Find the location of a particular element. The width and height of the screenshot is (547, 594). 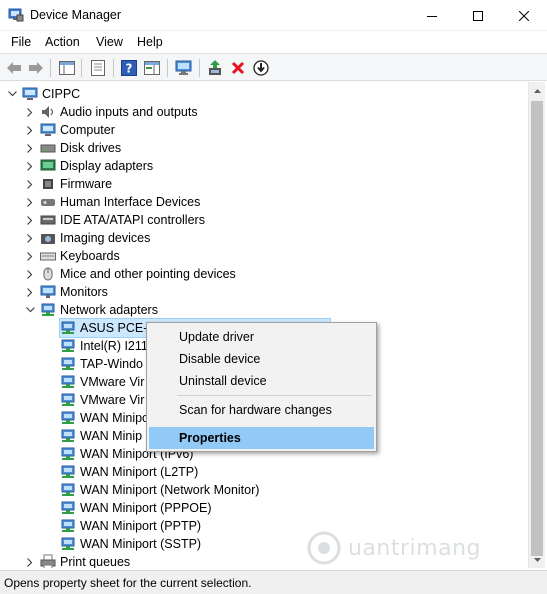

tree-category-computer: Computer is located at coordinates (69, 130).